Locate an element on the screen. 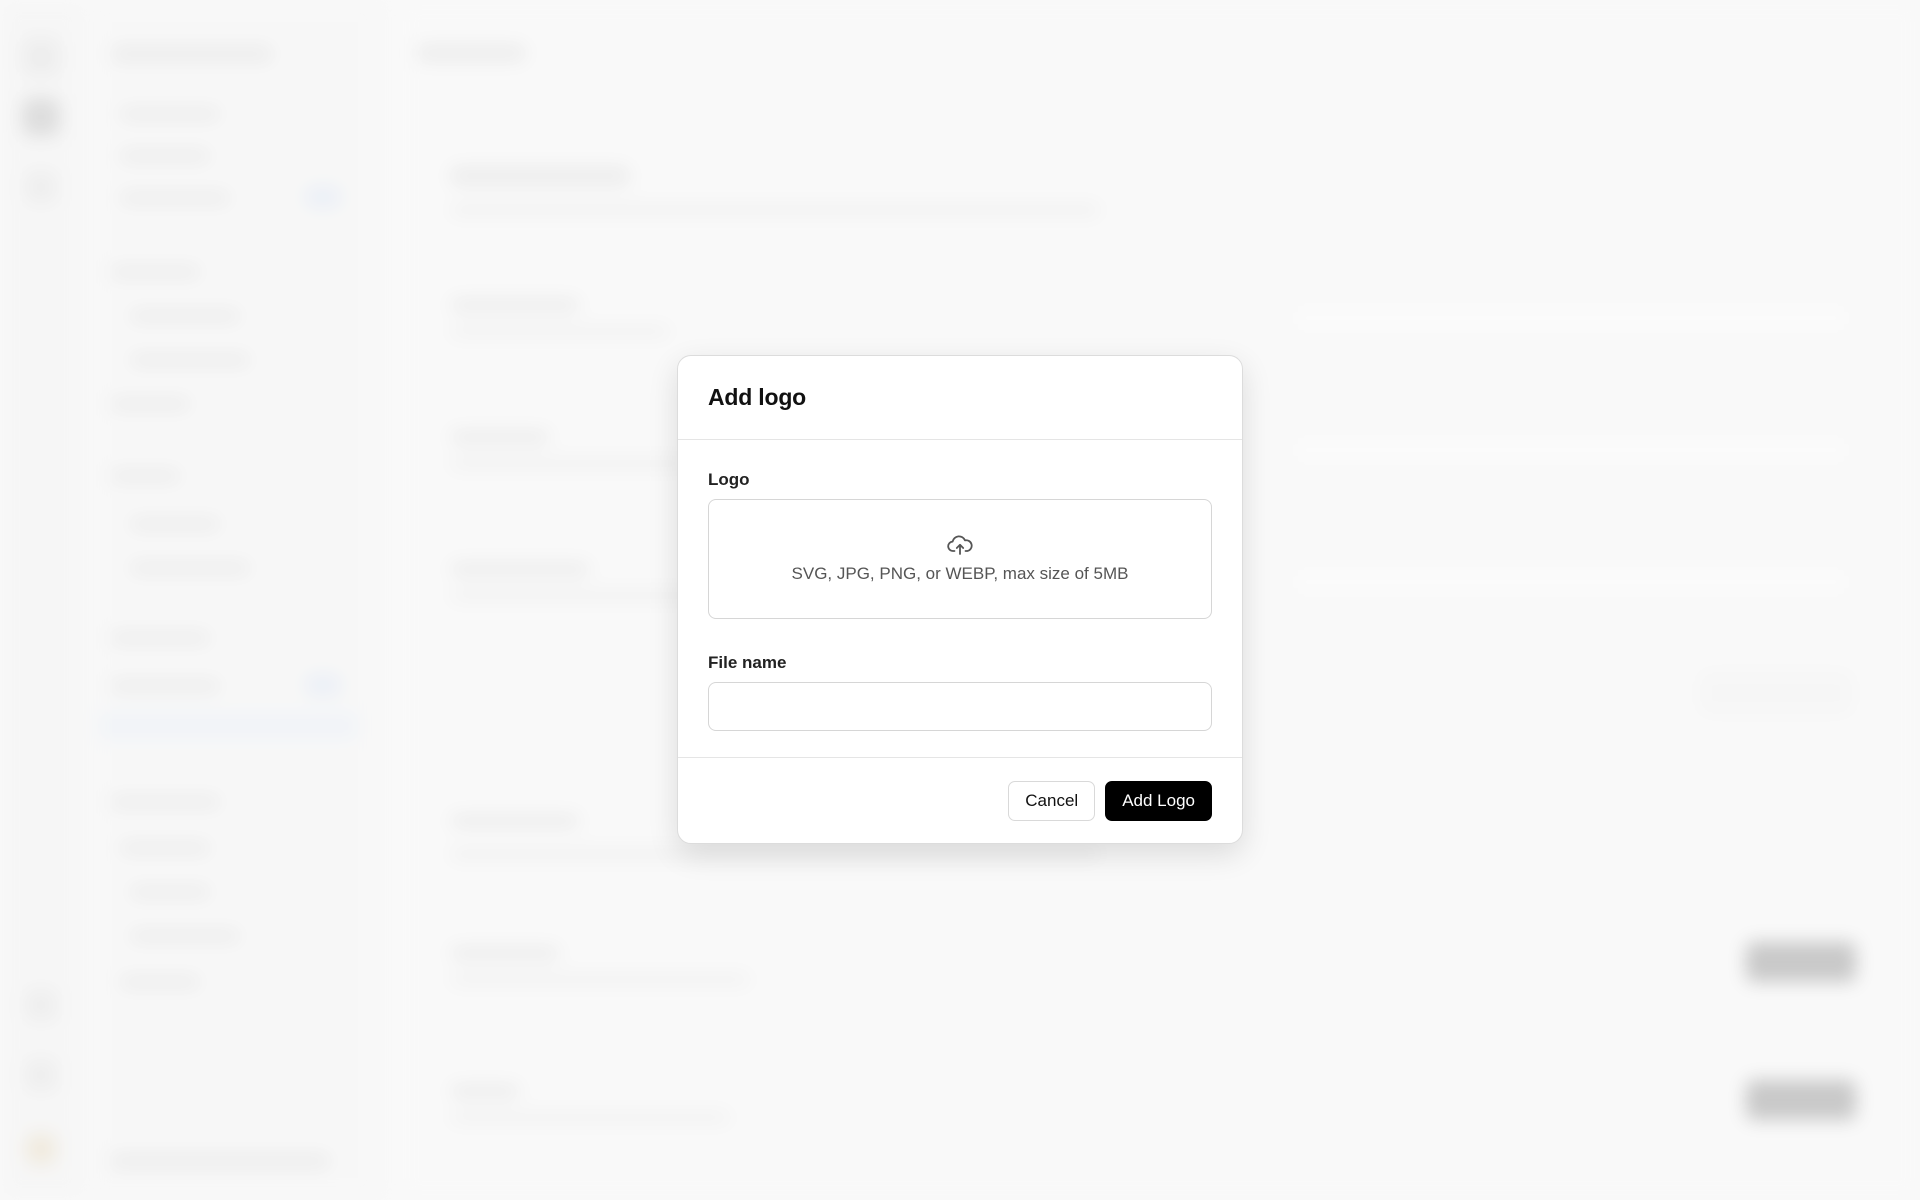 This screenshot has width=1920, height=1200. cancel-button: Cancel is located at coordinates (1052, 801).